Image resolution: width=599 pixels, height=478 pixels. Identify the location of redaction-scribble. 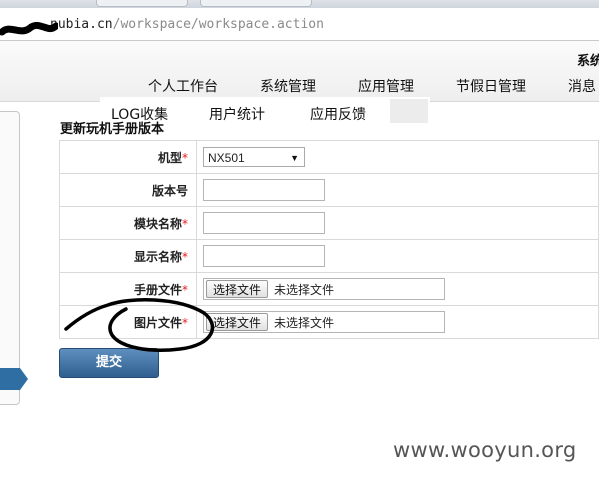
(29, 28).